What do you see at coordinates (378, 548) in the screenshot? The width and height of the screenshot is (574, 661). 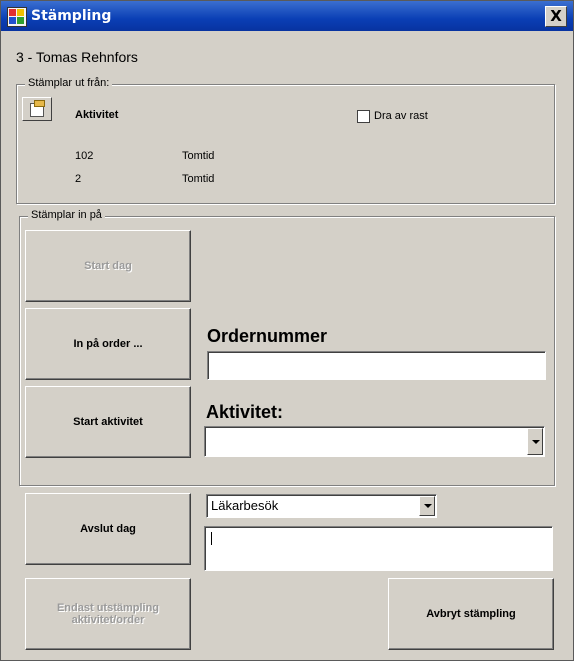 I see `comment-input` at bounding box center [378, 548].